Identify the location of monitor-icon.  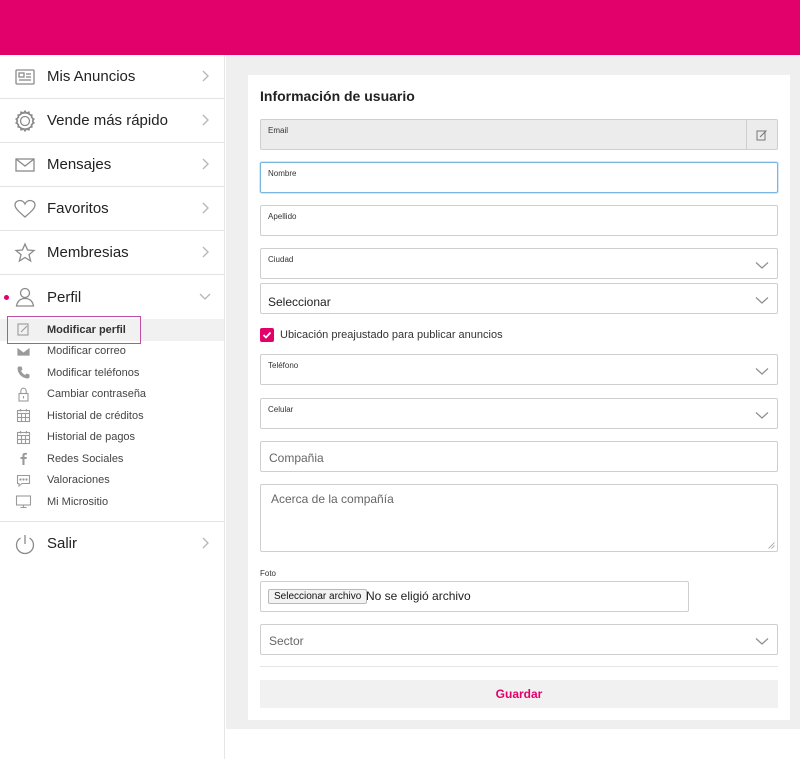
(23, 501).